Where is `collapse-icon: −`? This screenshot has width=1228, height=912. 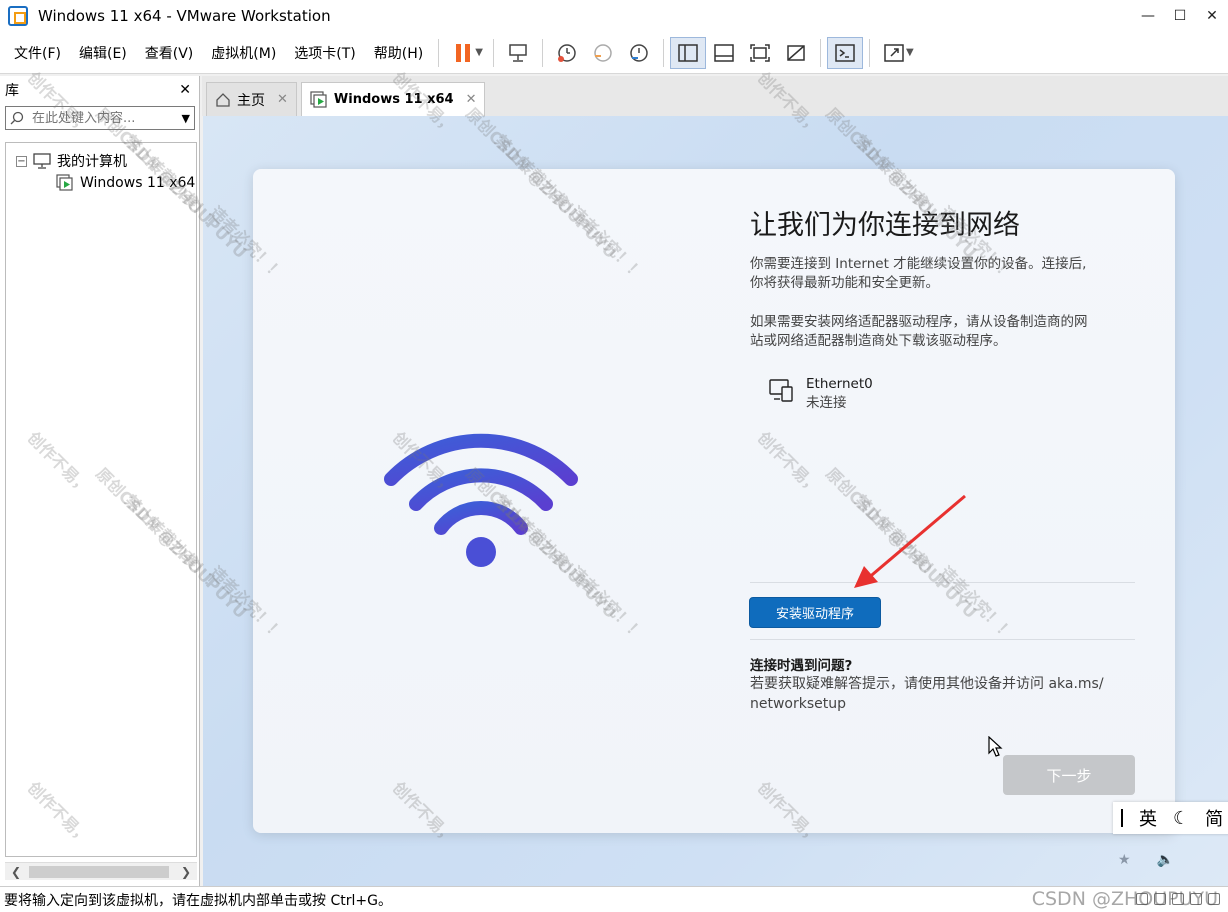 collapse-icon: − is located at coordinates (21, 161).